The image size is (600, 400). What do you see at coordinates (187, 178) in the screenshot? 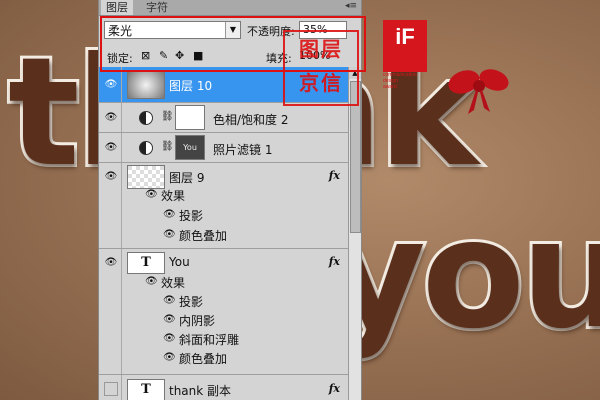
I see `layer-name: 图层 9` at bounding box center [187, 178].